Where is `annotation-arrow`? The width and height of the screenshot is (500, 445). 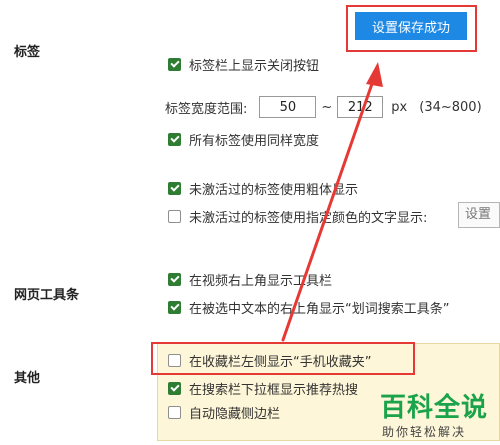
annotation-arrow is located at coordinates (332, 202).